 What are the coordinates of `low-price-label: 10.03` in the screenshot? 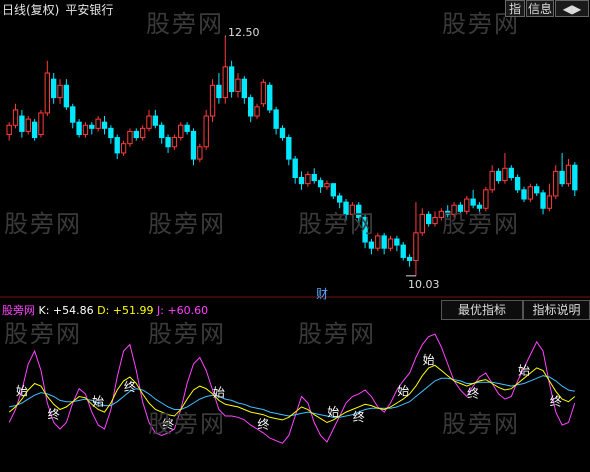 It's located at (424, 284).